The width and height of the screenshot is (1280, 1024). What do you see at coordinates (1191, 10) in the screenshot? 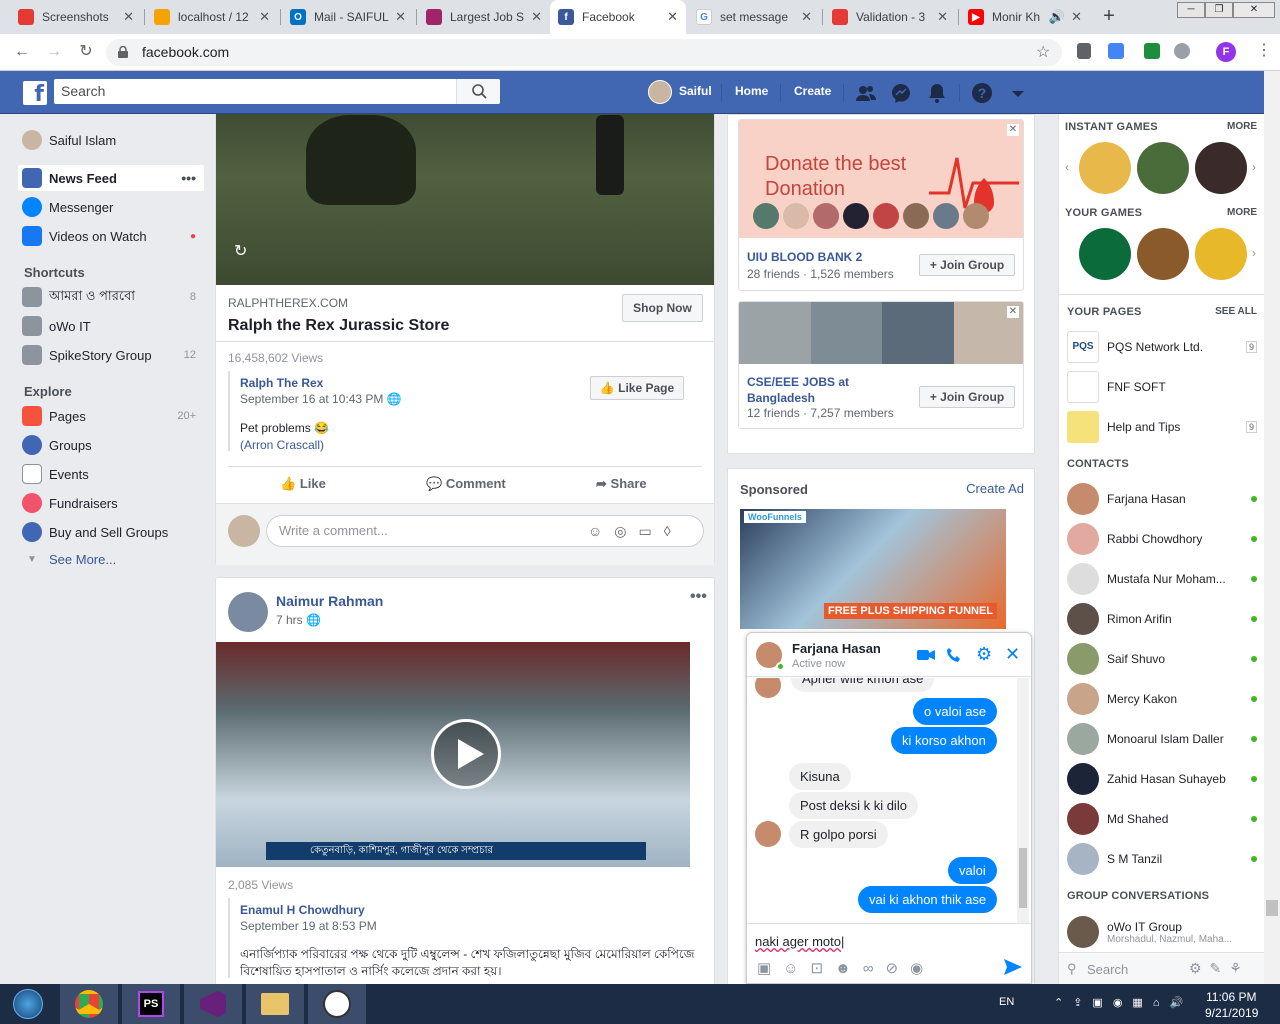
I see `minimize-button: ─` at bounding box center [1191, 10].